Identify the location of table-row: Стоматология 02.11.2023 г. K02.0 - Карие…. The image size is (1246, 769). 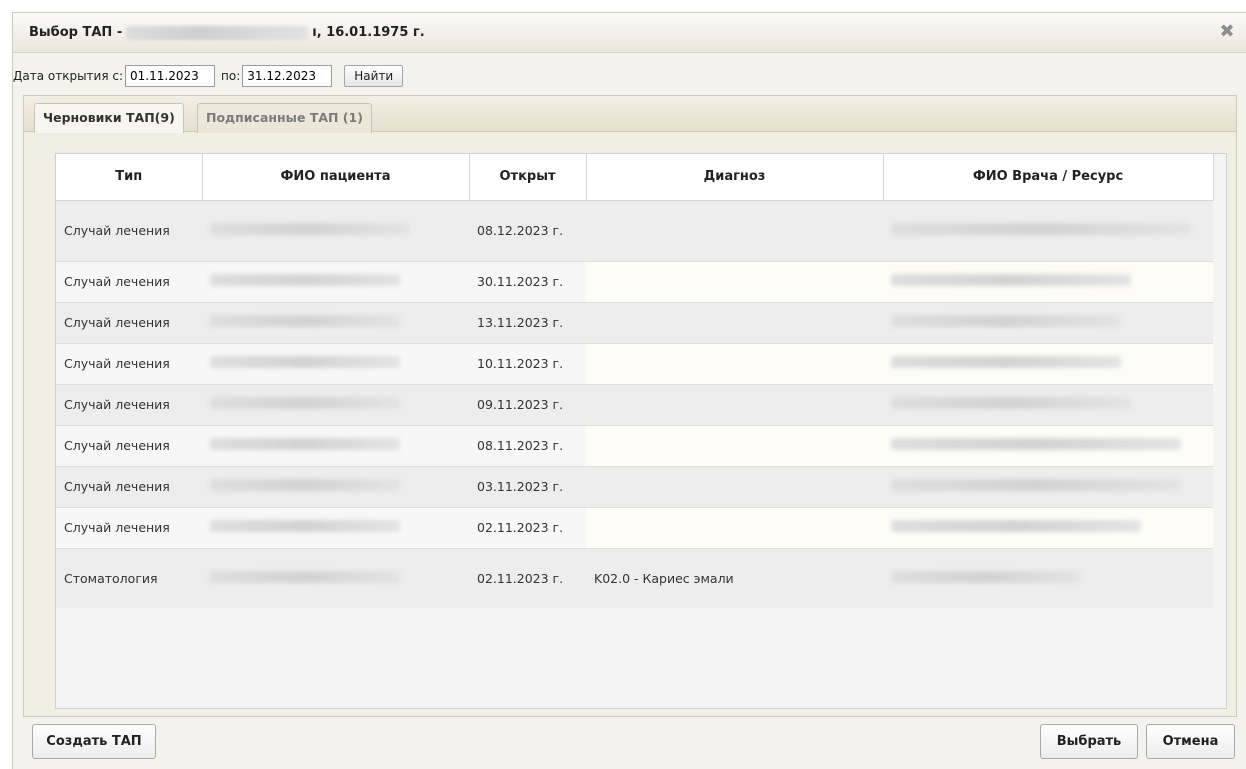
(634, 577).